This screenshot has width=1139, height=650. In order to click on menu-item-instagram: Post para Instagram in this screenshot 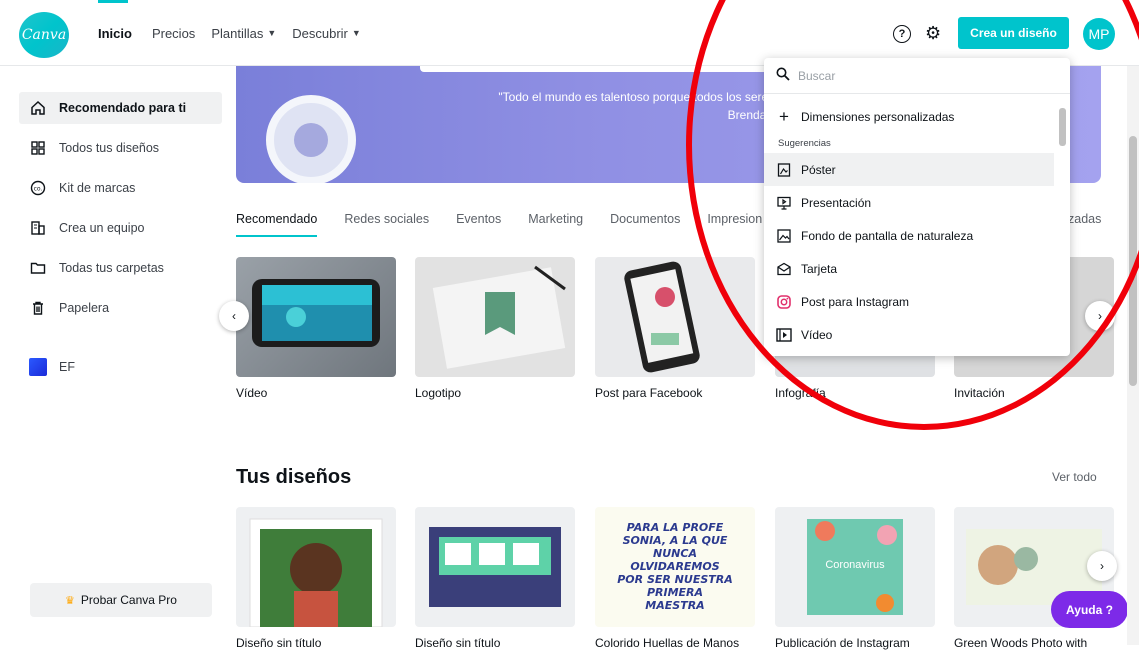, I will do `click(909, 301)`.